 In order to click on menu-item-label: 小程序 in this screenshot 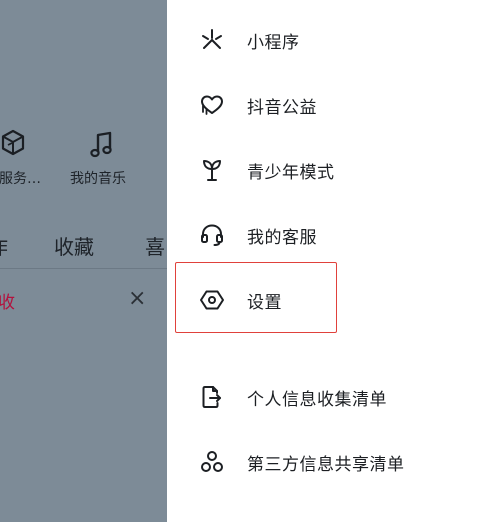, I will do `click(273, 43)`.